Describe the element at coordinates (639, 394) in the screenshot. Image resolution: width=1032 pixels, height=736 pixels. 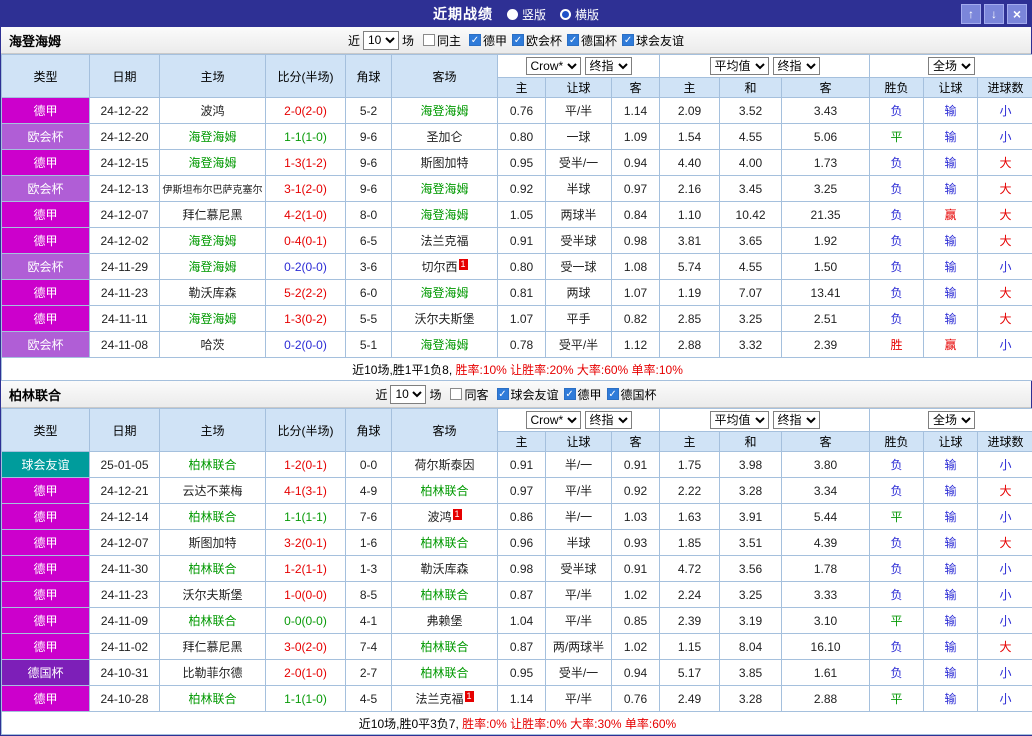
I see `league-filter-label: 德国杯` at that location.